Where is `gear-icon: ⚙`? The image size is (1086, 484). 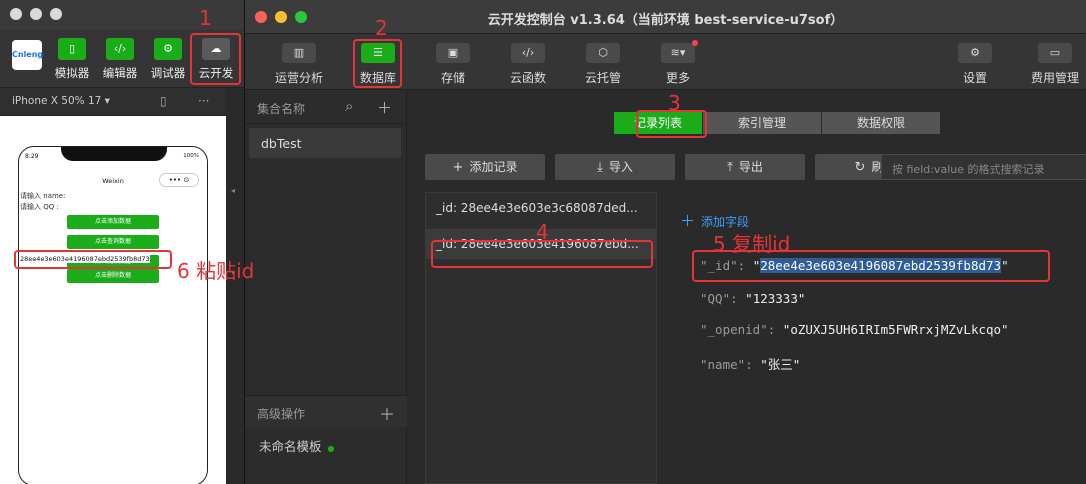
gear-icon: ⚙ is located at coordinates (975, 53).